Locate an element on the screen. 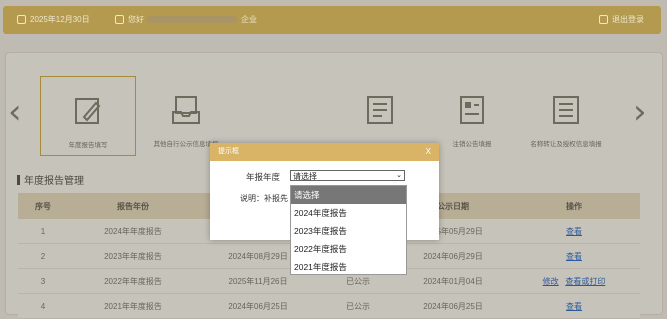 Image resolution: width=667 pixels, height=319 pixels. top-bar: 2025年12月30日 您好 企业 退出登录 is located at coordinates (332, 20).